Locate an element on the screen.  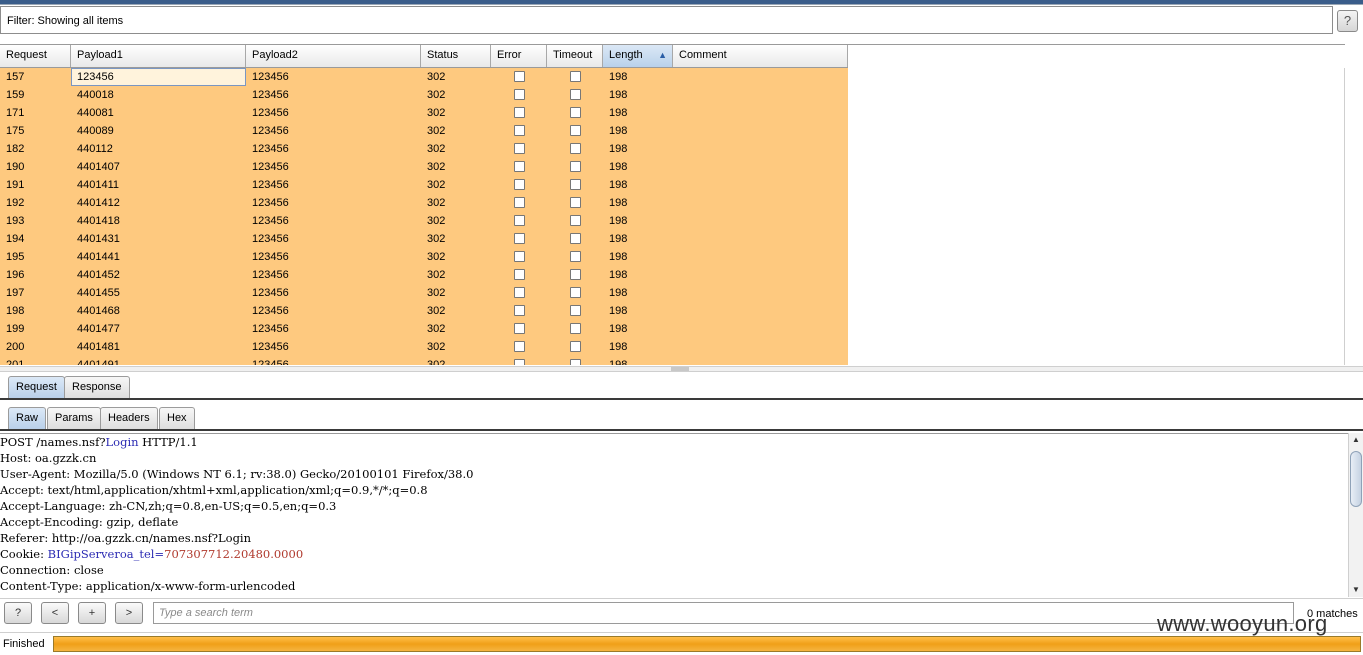
column-header-error: Error is located at coordinates (519, 56).